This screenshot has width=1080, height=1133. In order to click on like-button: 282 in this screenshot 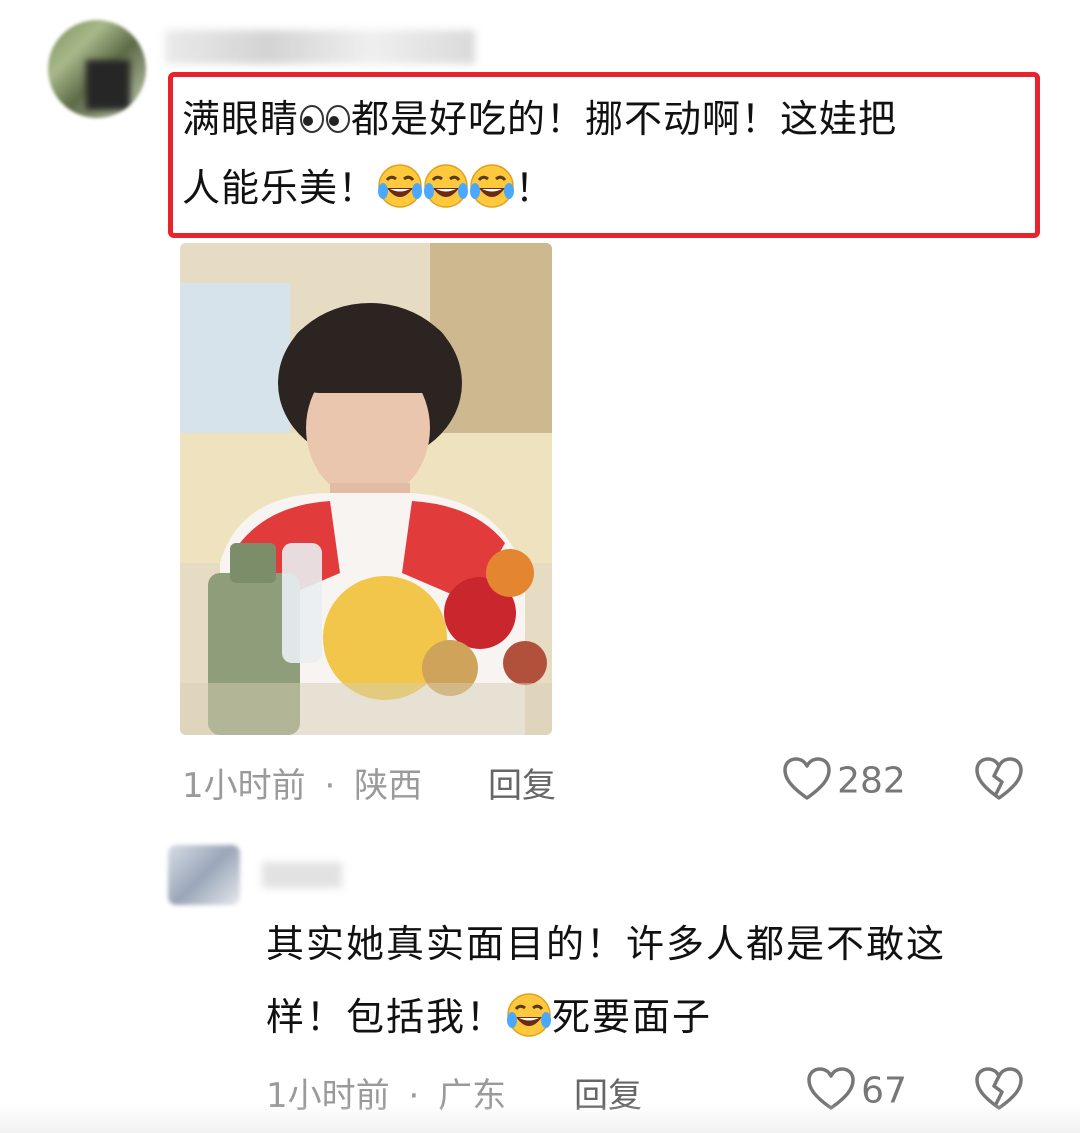, I will do `click(844, 781)`.